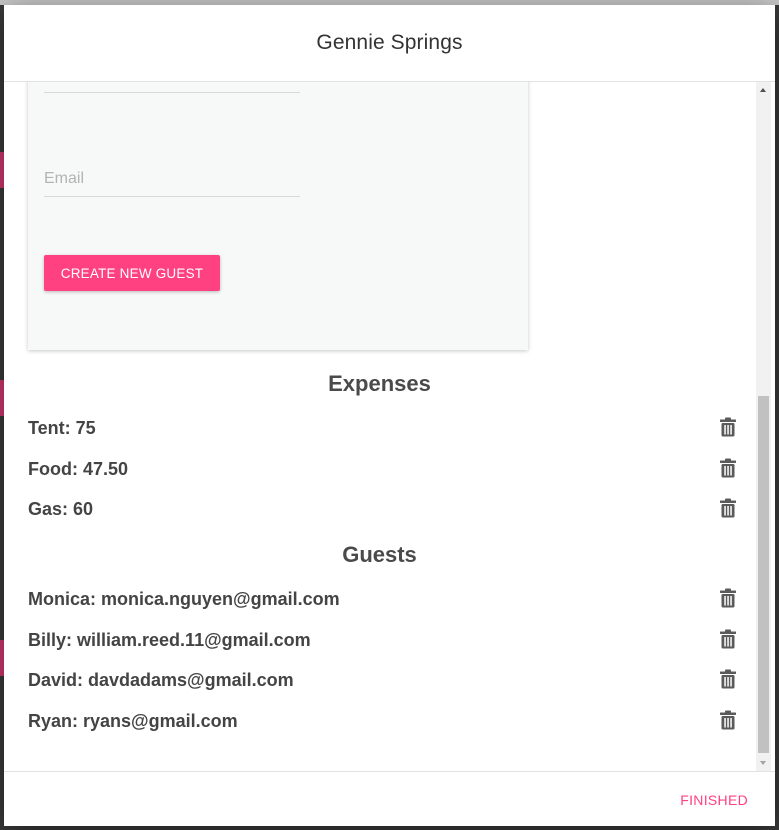  I want to click on guest-row: Ryan: ryans@gmail.com, so click(384, 723).